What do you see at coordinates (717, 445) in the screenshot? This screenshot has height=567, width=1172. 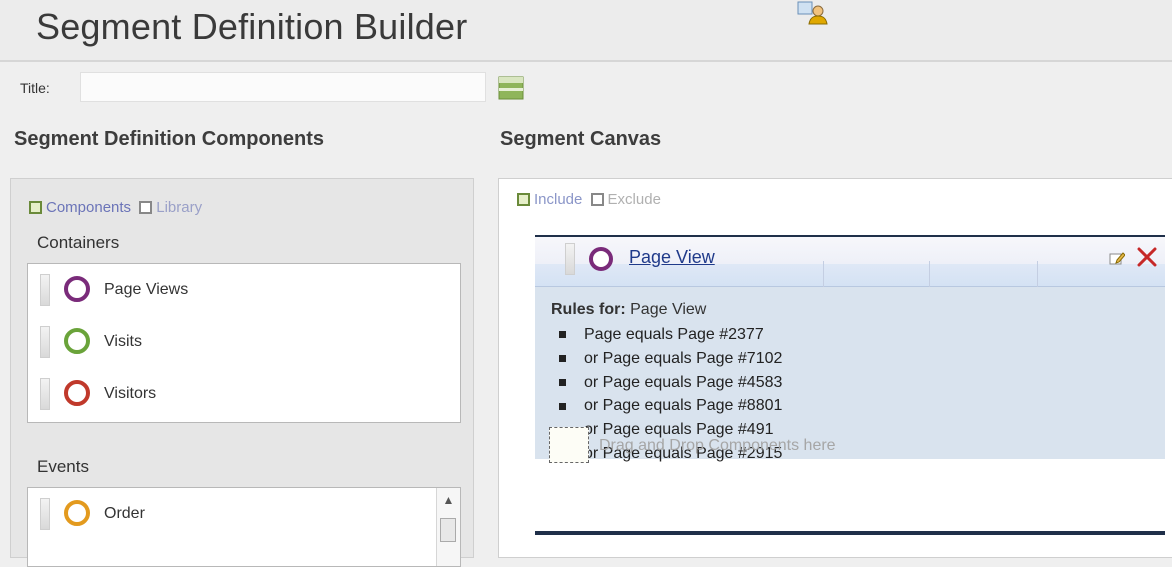 I see `drop-zone-hint: Drag and Drop Components here` at bounding box center [717, 445].